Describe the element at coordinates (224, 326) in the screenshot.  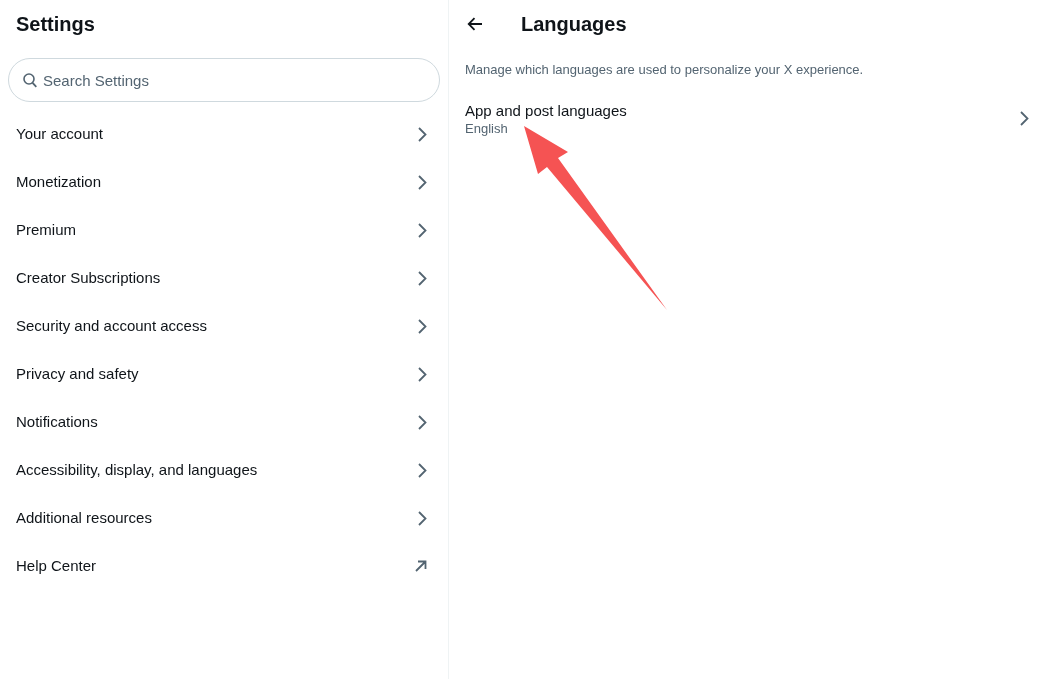
I see `settings-menu-item: Security and account access` at that location.